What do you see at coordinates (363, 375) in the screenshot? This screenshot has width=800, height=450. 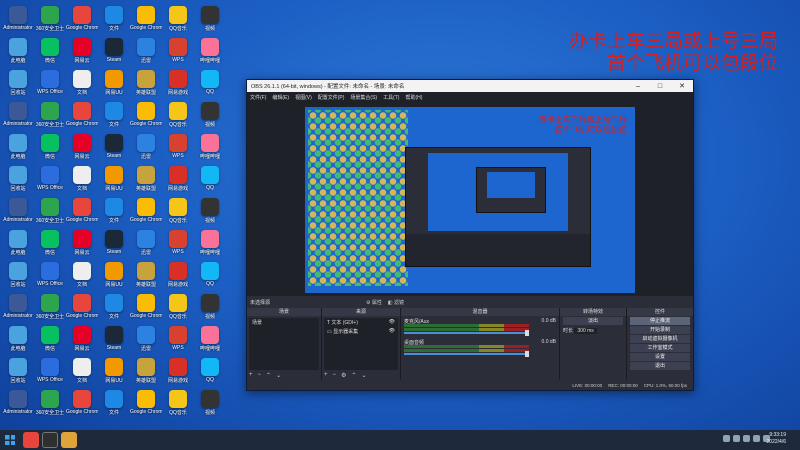 I see `move-down-icon: ⌄` at bounding box center [363, 375].